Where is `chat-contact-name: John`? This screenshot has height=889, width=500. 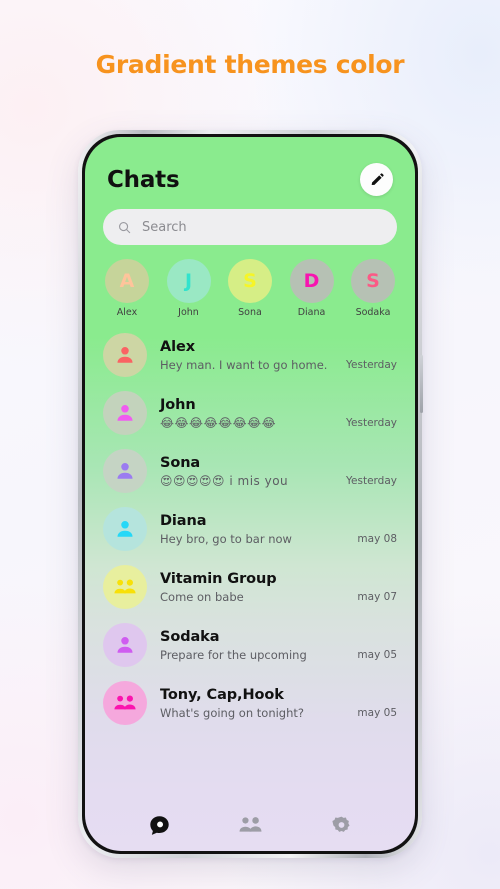 chat-contact-name: John is located at coordinates (178, 404).